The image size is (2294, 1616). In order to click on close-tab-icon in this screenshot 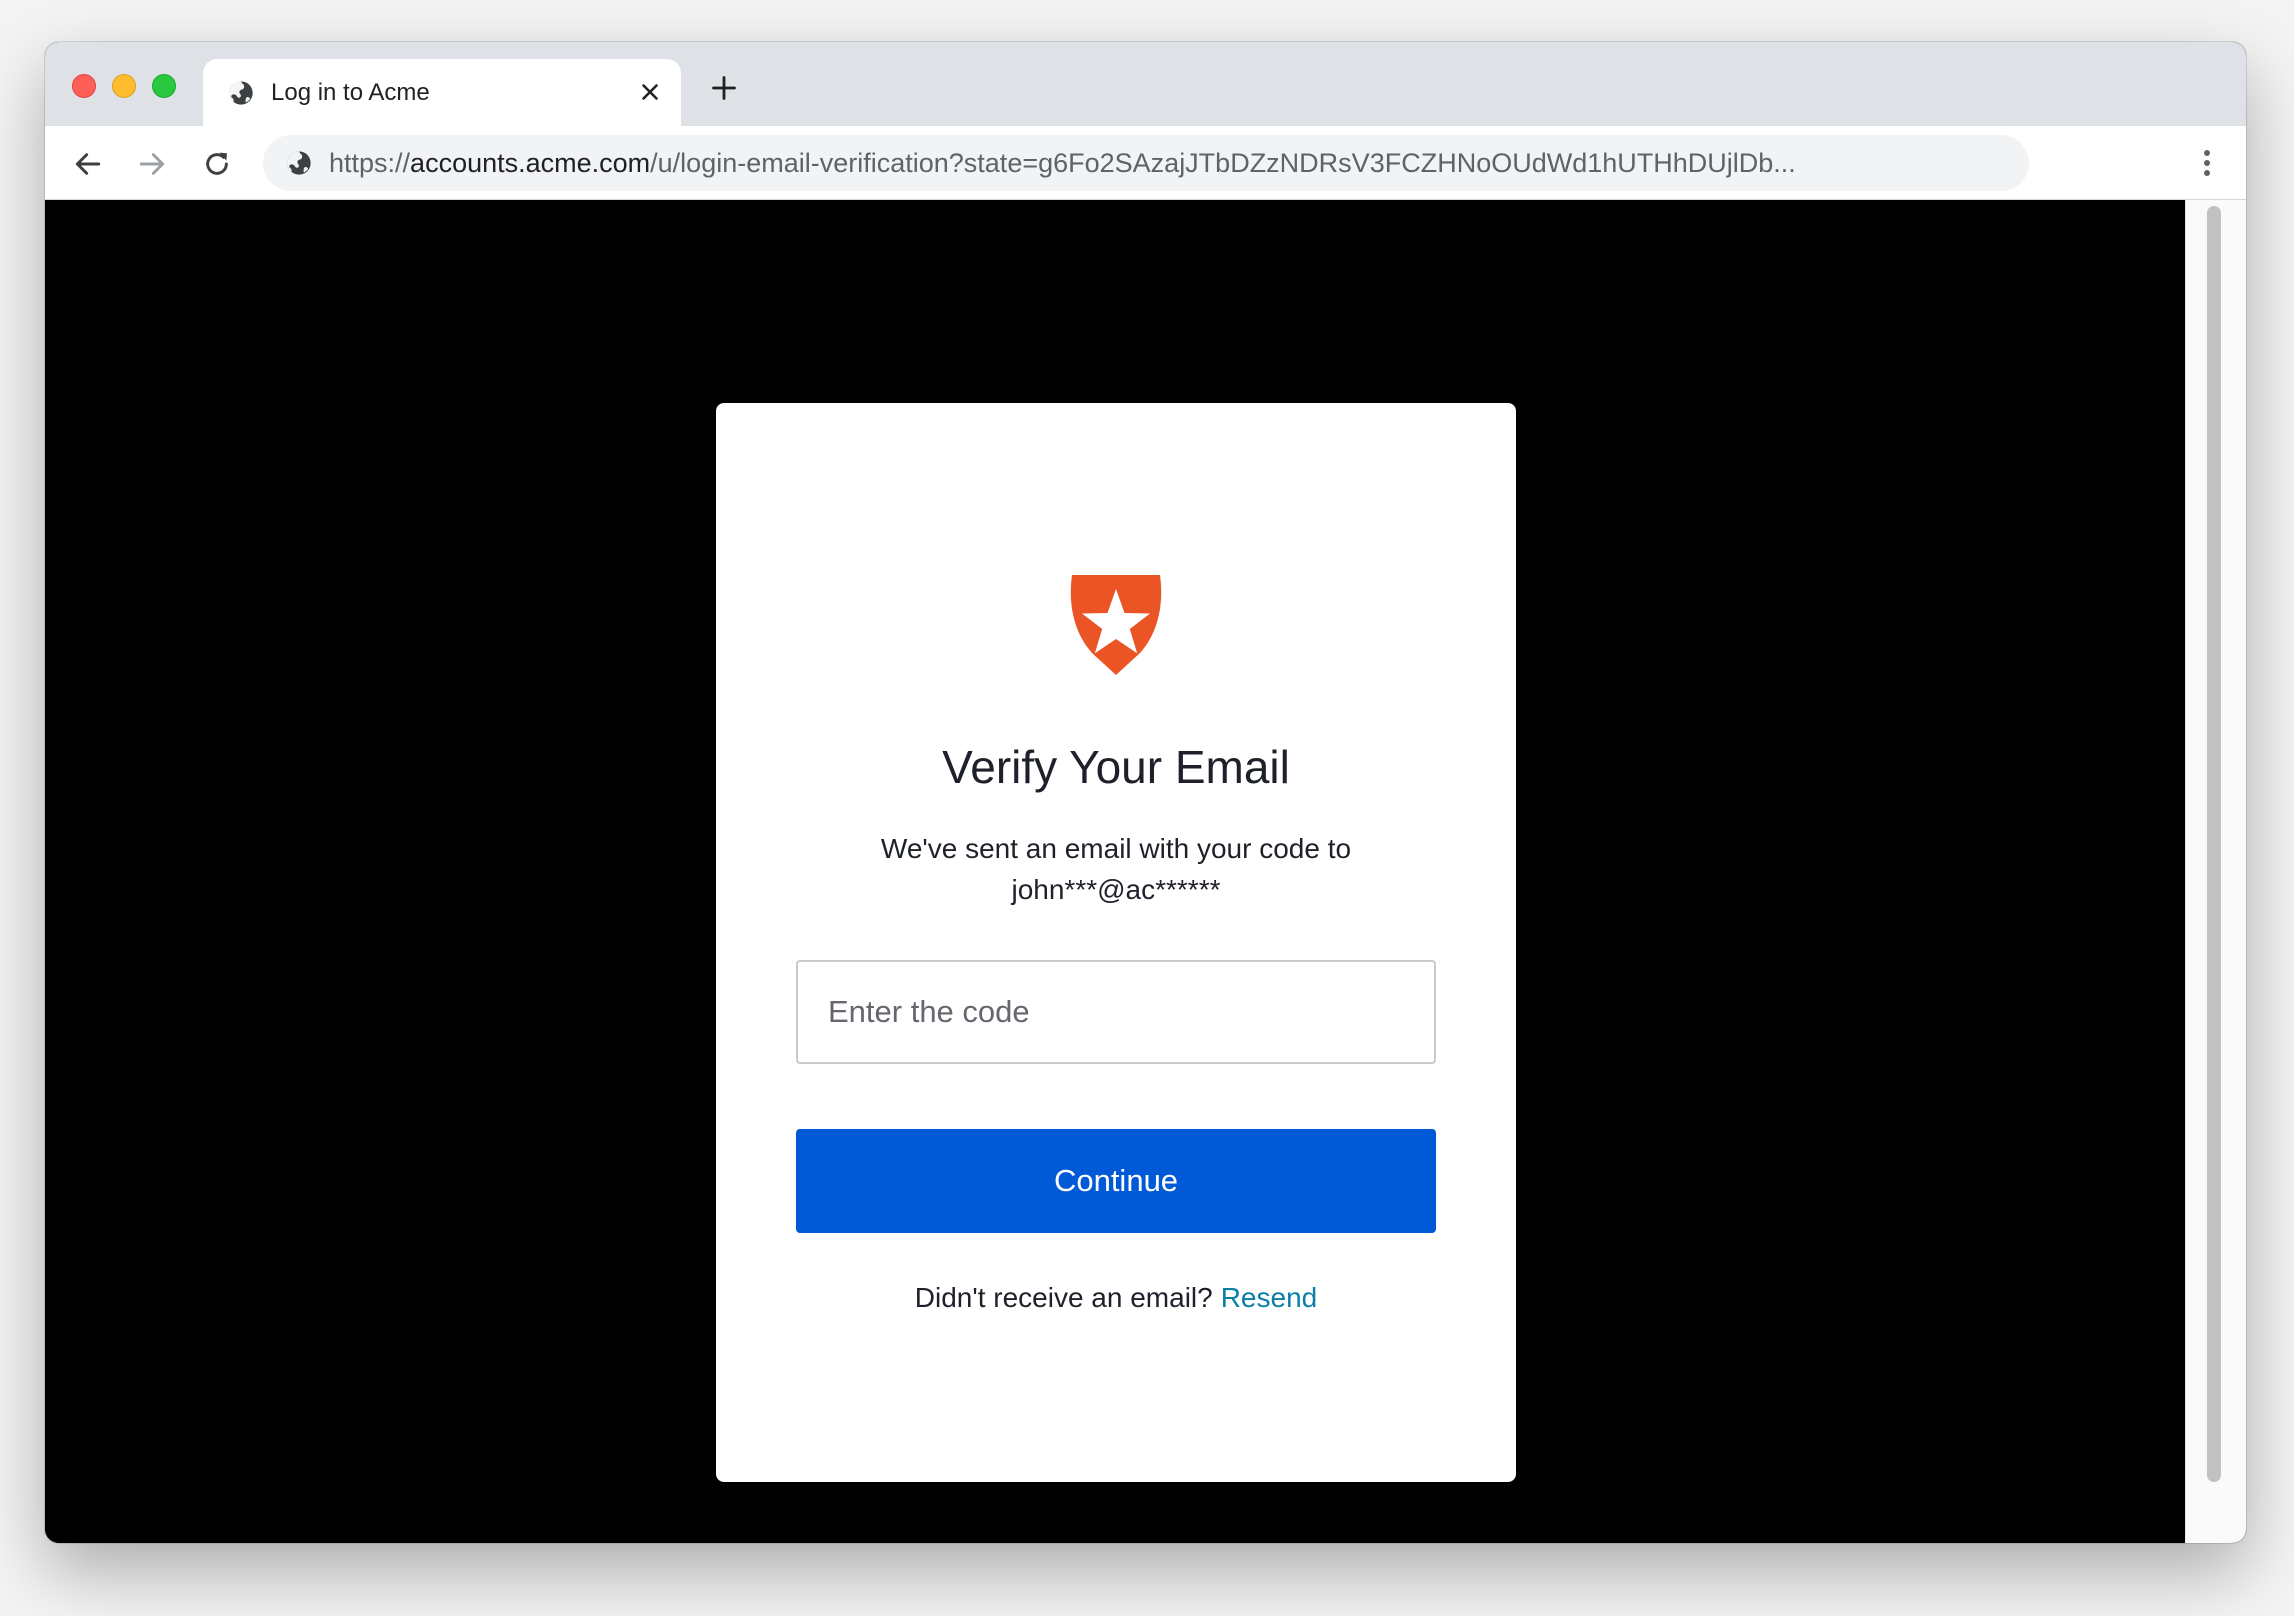, I will do `click(650, 92)`.